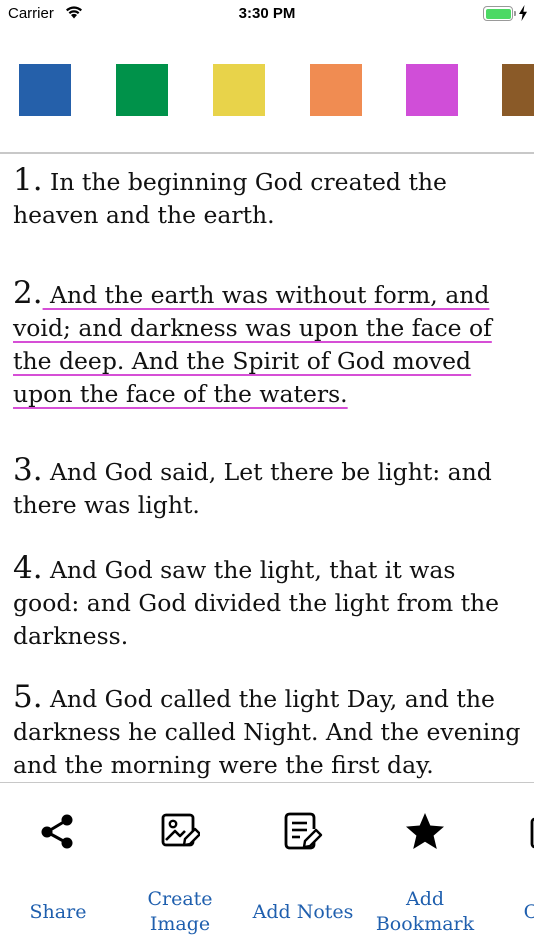 This screenshot has width=534, height=950. Describe the element at coordinates (511, 866) in the screenshot. I see `copy-button: Copy` at that location.